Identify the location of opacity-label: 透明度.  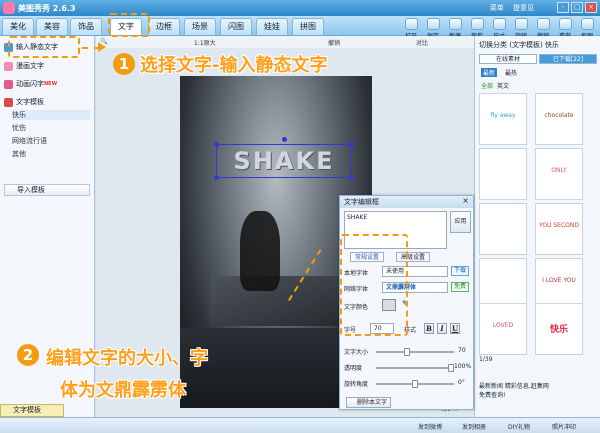
(353, 368).